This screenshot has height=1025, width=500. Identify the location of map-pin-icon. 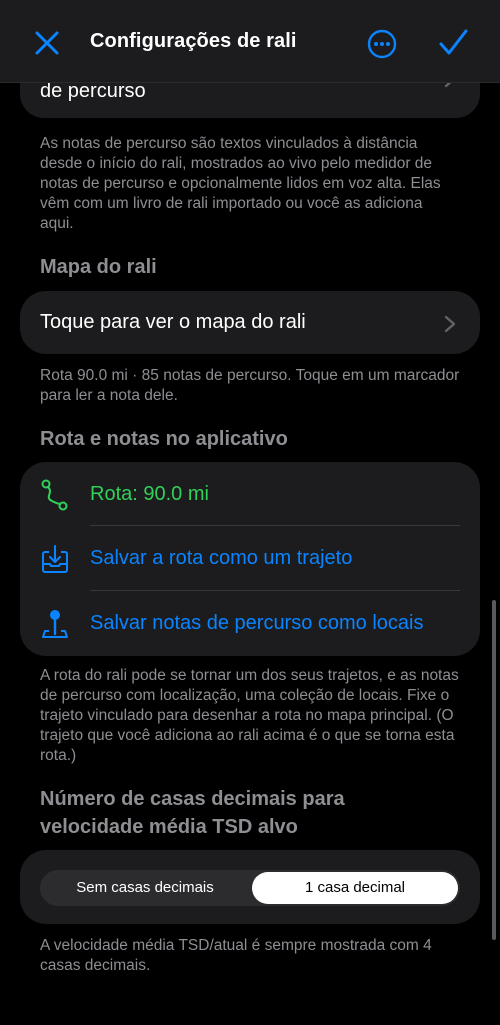
(55, 624).